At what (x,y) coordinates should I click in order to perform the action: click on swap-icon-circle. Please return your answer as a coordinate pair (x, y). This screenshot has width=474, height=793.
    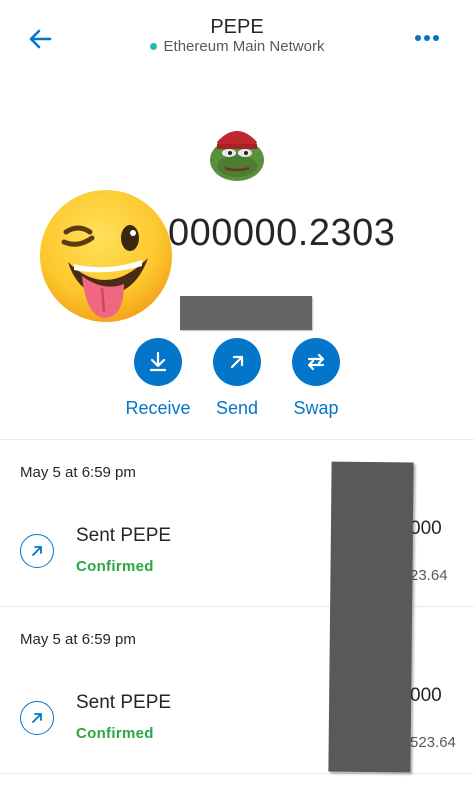
    Looking at the image, I should click on (316, 362).